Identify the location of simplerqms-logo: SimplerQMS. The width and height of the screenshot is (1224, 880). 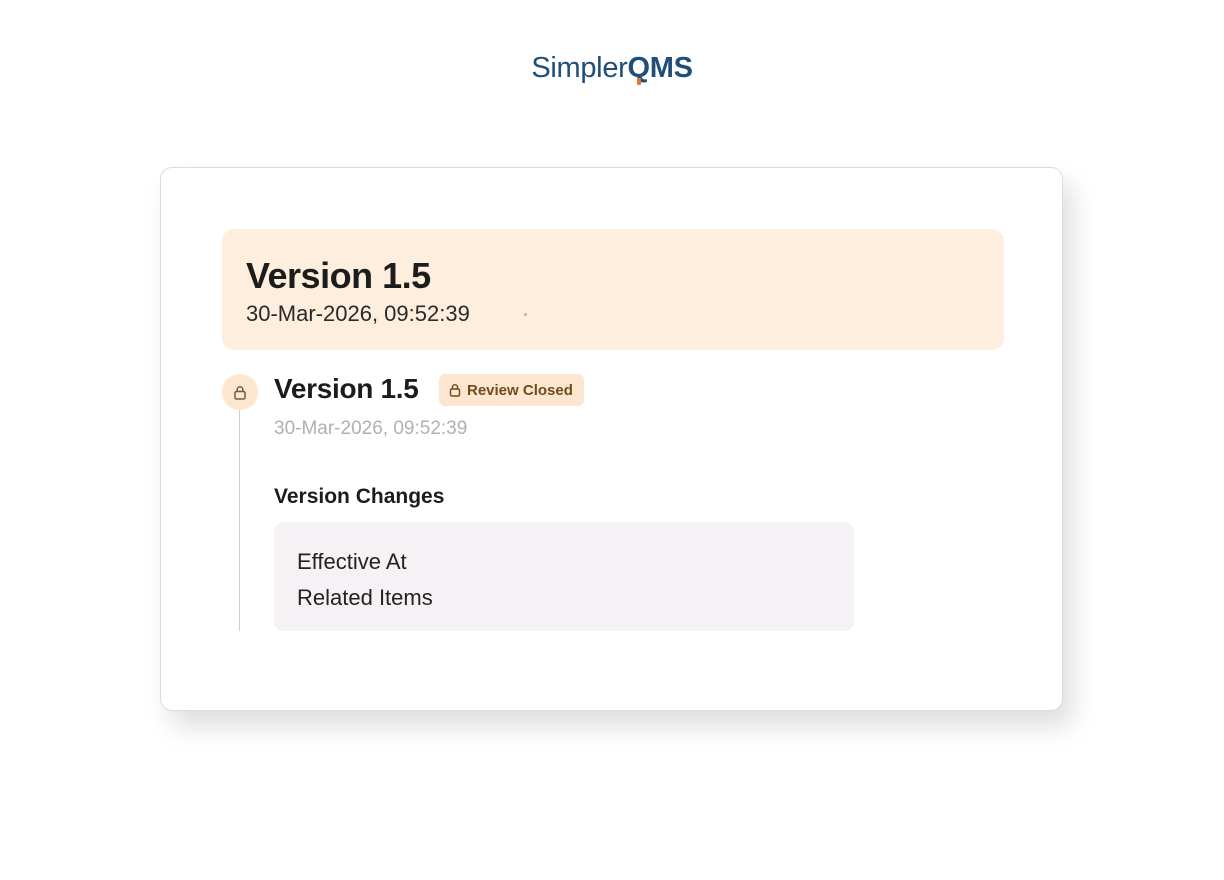
(612, 68).